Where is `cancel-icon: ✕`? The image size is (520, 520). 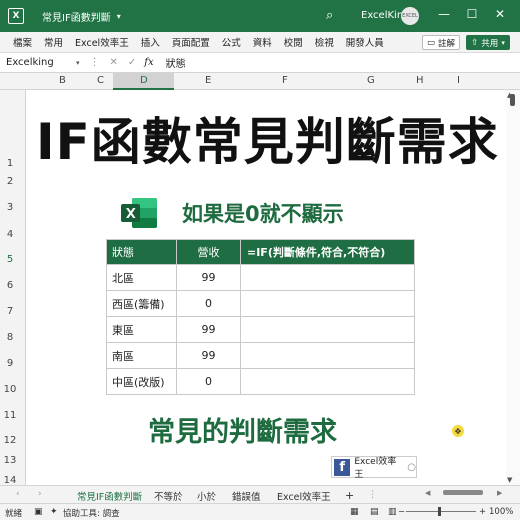
cancel-icon: ✕ is located at coordinates (114, 62).